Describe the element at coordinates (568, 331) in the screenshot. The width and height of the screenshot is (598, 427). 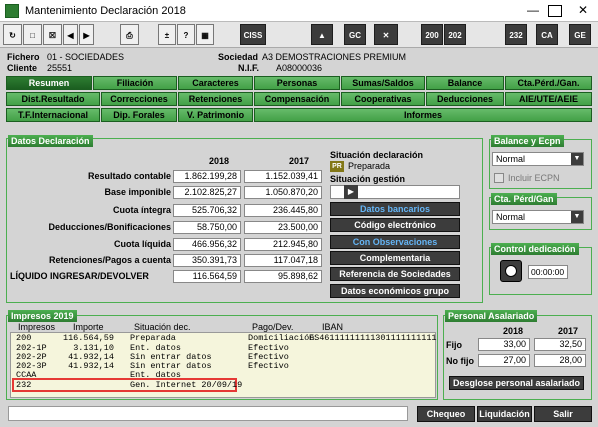
I see `personal-year-2017: 2017` at that location.